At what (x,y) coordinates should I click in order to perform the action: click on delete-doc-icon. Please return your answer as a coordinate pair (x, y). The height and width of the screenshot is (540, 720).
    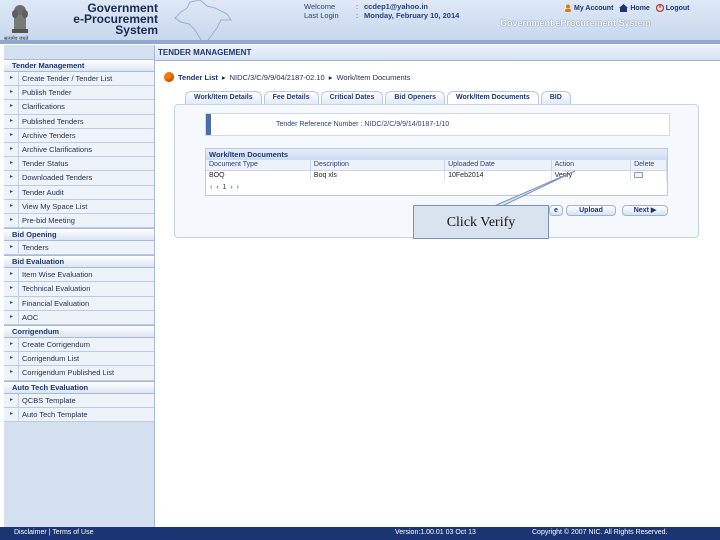
    Looking at the image, I should click on (639, 174).